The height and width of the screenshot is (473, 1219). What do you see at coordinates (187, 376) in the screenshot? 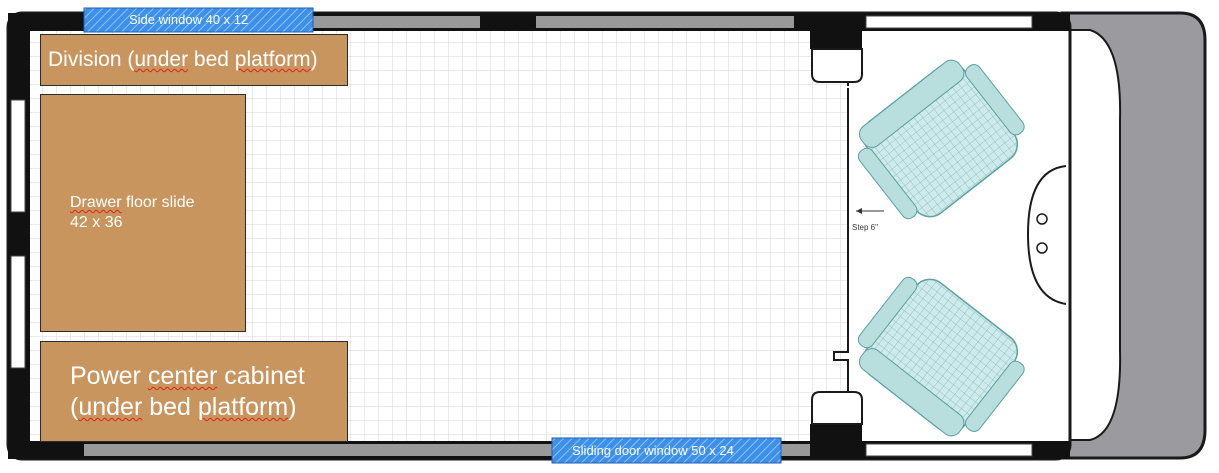
I see `power-box-line1: Power center cabinet` at bounding box center [187, 376].